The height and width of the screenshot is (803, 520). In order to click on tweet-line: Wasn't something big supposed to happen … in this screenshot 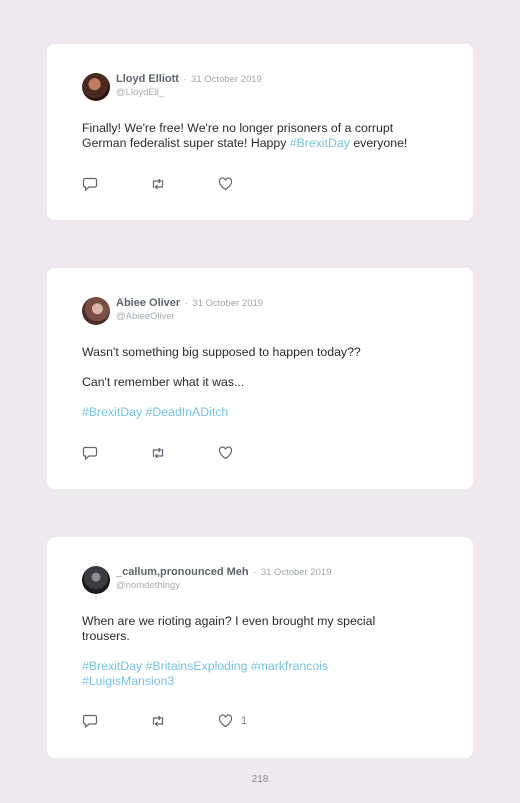, I will do `click(221, 352)`.